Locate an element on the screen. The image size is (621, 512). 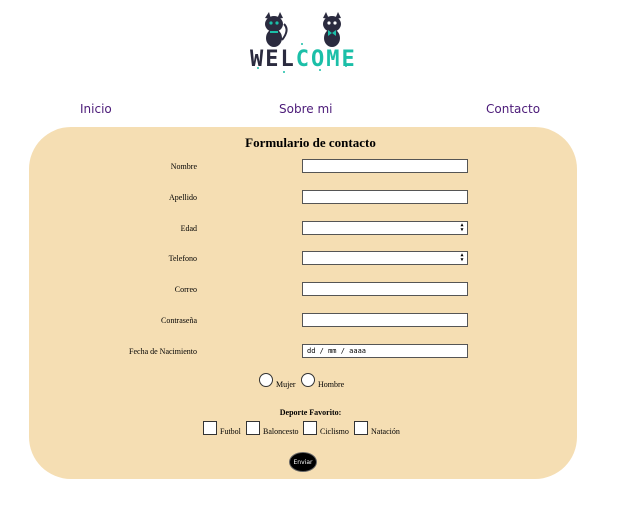
correo-input is located at coordinates (385, 289).